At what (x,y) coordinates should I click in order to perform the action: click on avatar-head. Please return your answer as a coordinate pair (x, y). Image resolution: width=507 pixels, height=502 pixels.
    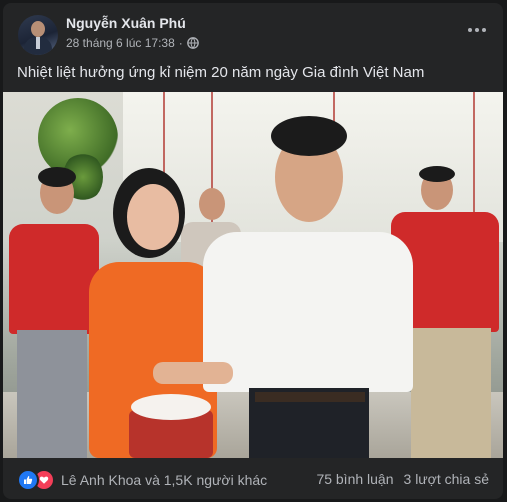
    Looking at the image, I should click on (38, 29).